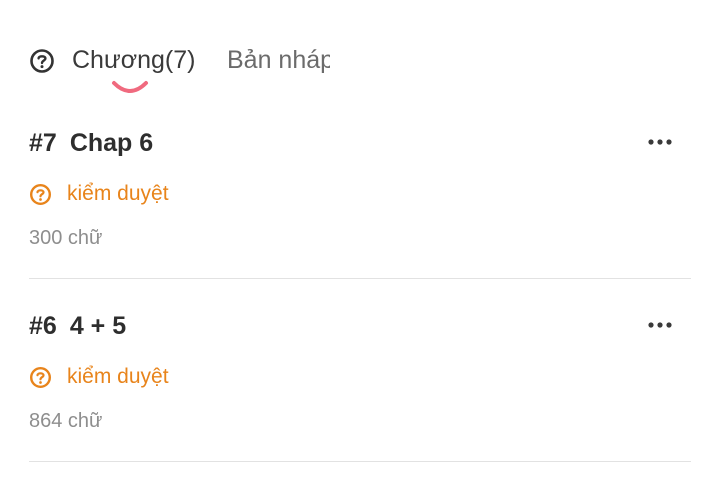 The image size is (720, 479). I want to click on chapter-name: Chap 6, so click(111, 143).